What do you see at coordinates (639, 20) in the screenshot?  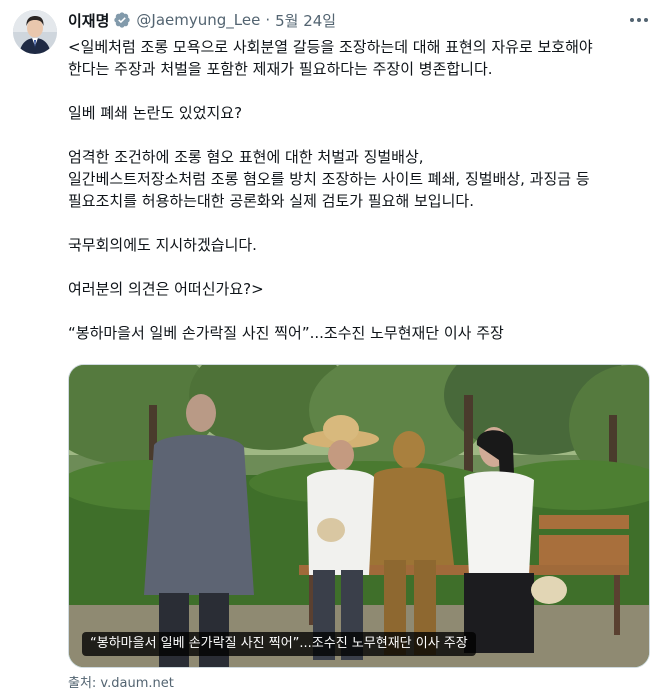 I see `more-options-icon` at bounding box center [639, 20].